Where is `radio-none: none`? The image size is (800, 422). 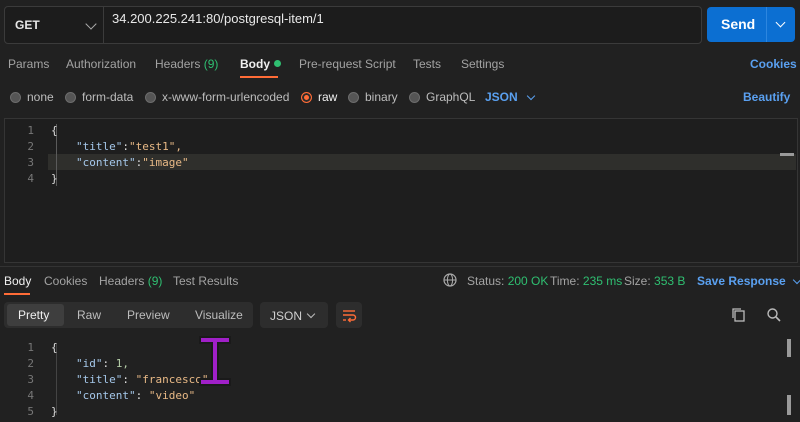 radio-none: none is located at coordinates (32, 97).